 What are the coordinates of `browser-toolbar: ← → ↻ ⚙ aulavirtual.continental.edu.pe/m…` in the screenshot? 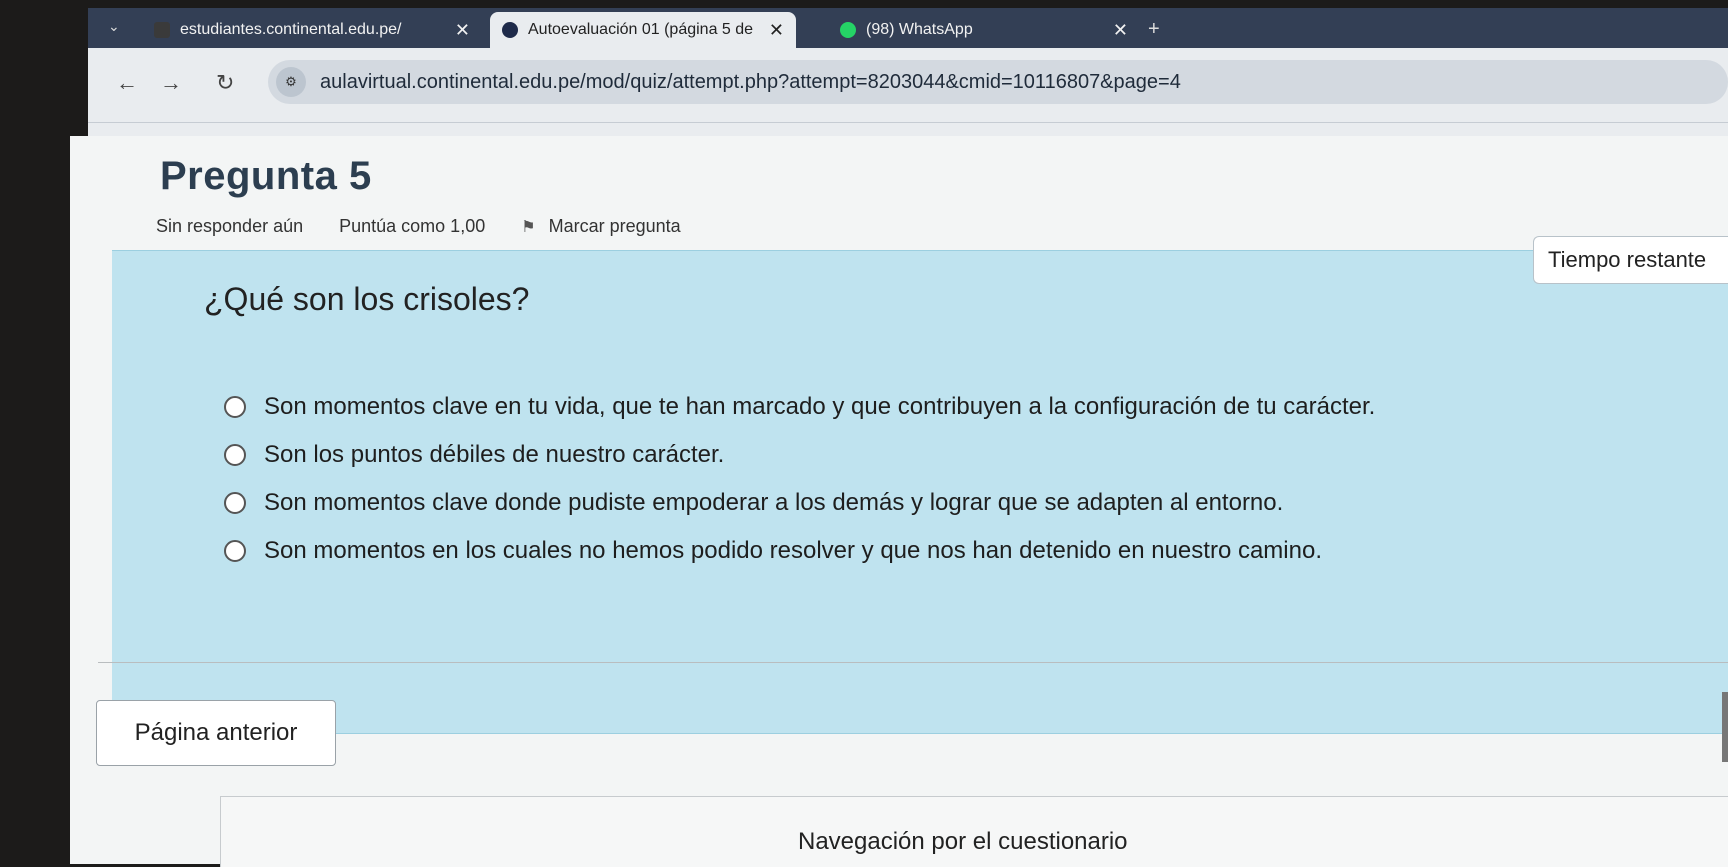 It's located at (908, 92).